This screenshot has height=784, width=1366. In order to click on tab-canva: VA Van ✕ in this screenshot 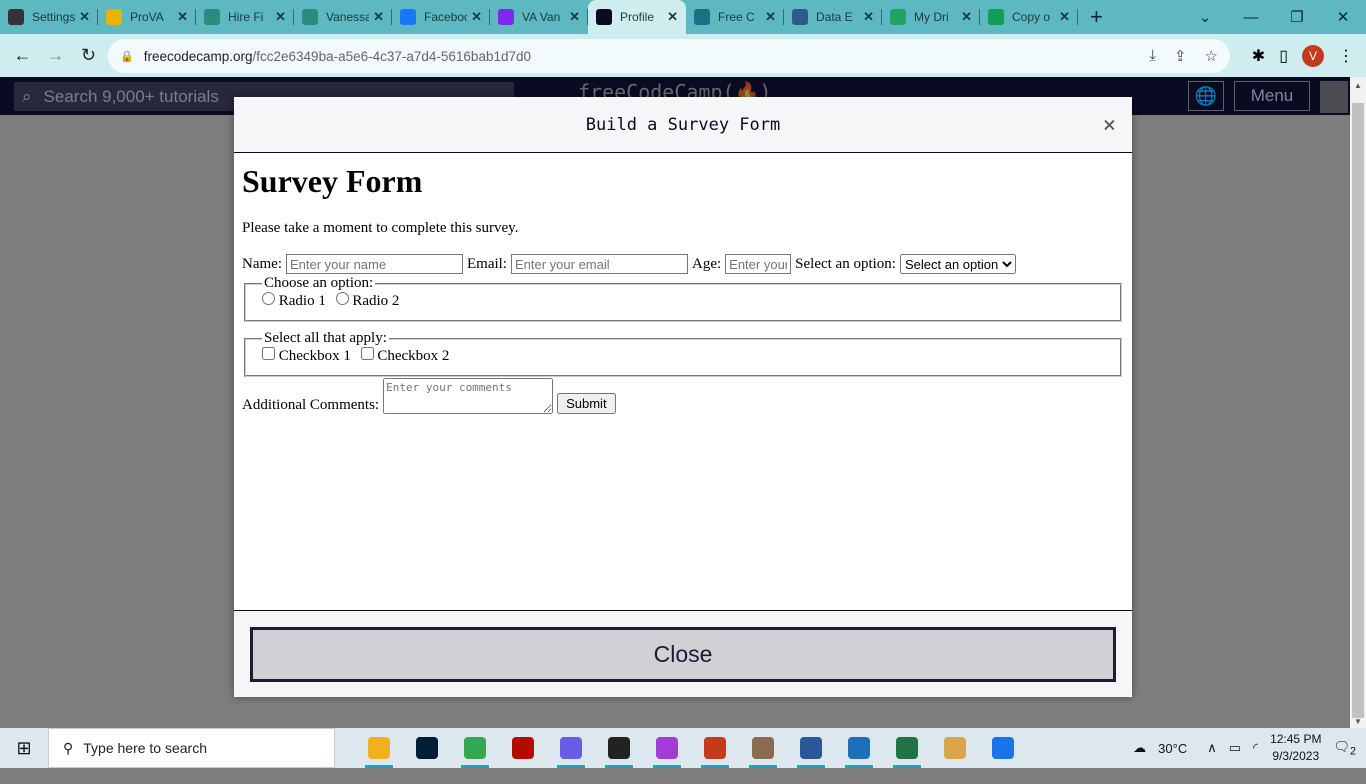, I will do `click(539, 17)`.